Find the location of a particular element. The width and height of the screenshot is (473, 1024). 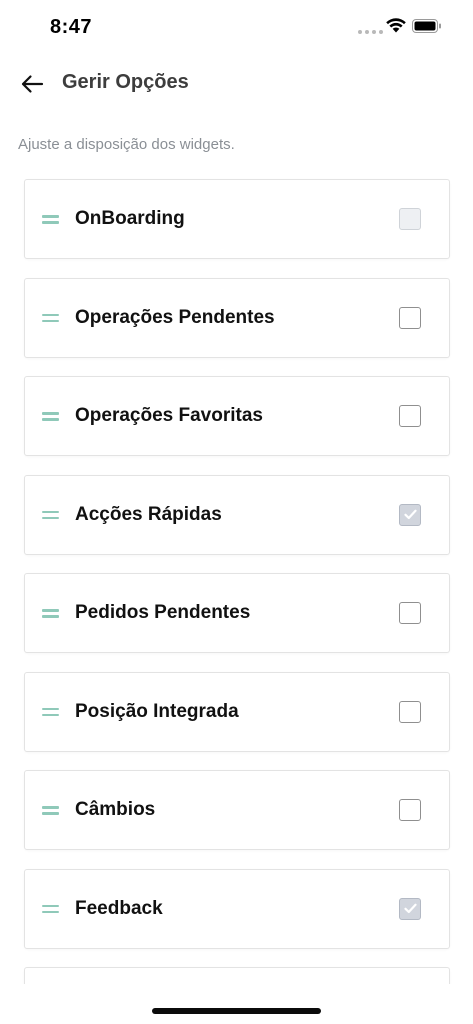

widget-row-pedidos-pendentes: Pedidos Pendentes is located at coordinates (237, 613).